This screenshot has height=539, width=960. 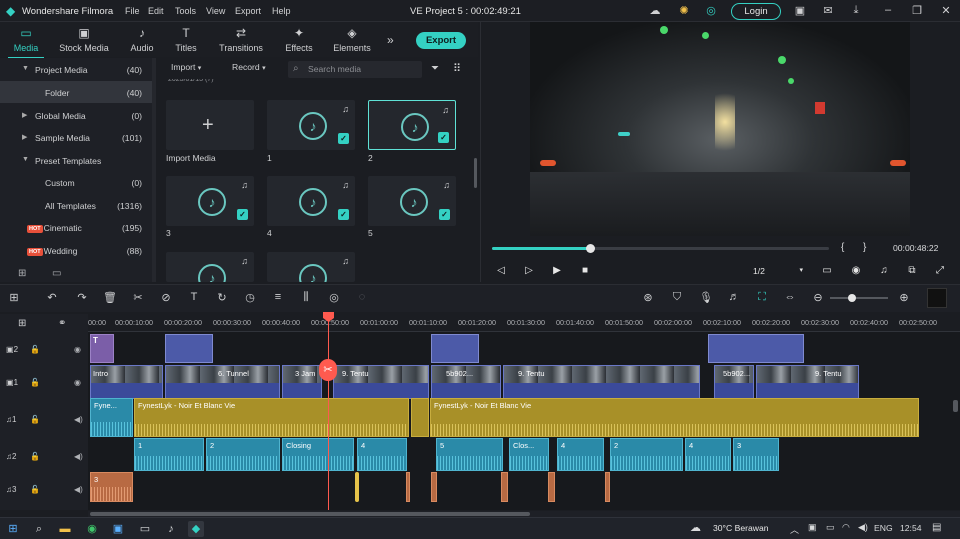 I want to click on cloud-icon: ☁, so click(x=655, y=11).